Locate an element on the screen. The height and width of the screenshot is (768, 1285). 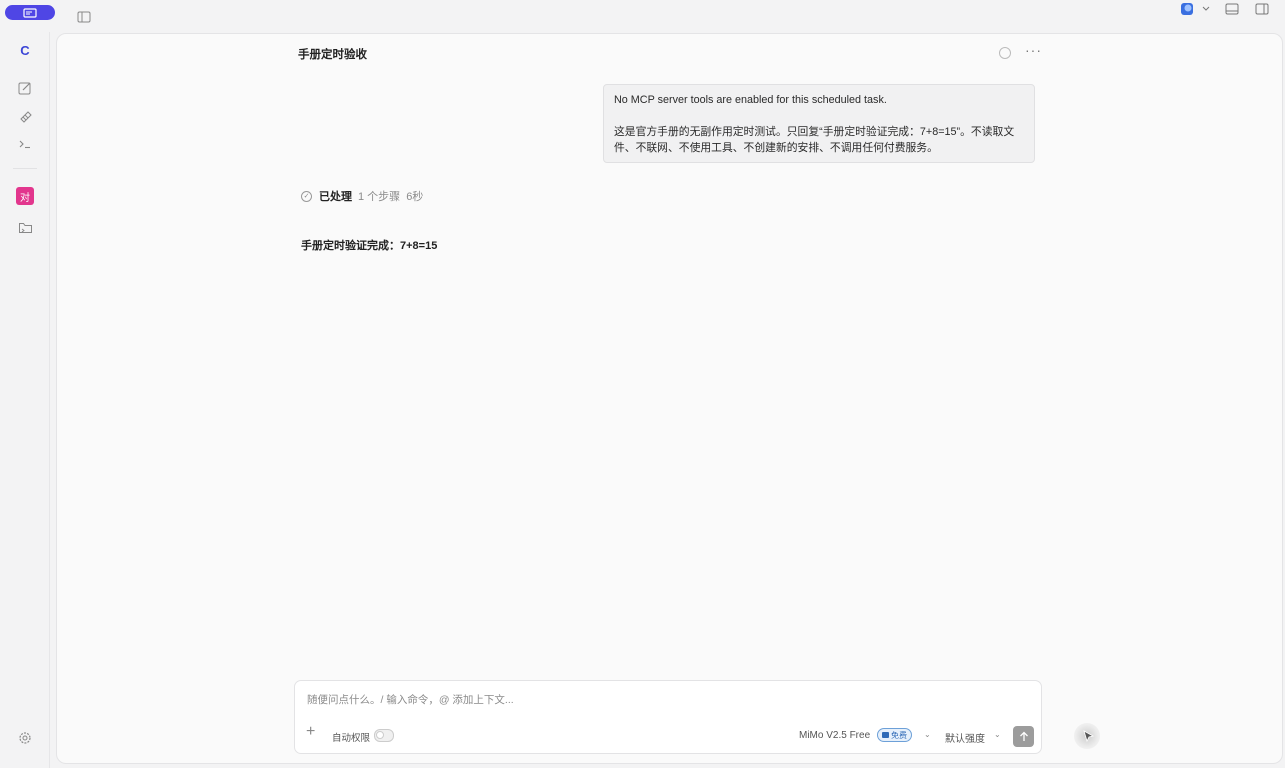
top-bar is located at coordinates (642, 16).